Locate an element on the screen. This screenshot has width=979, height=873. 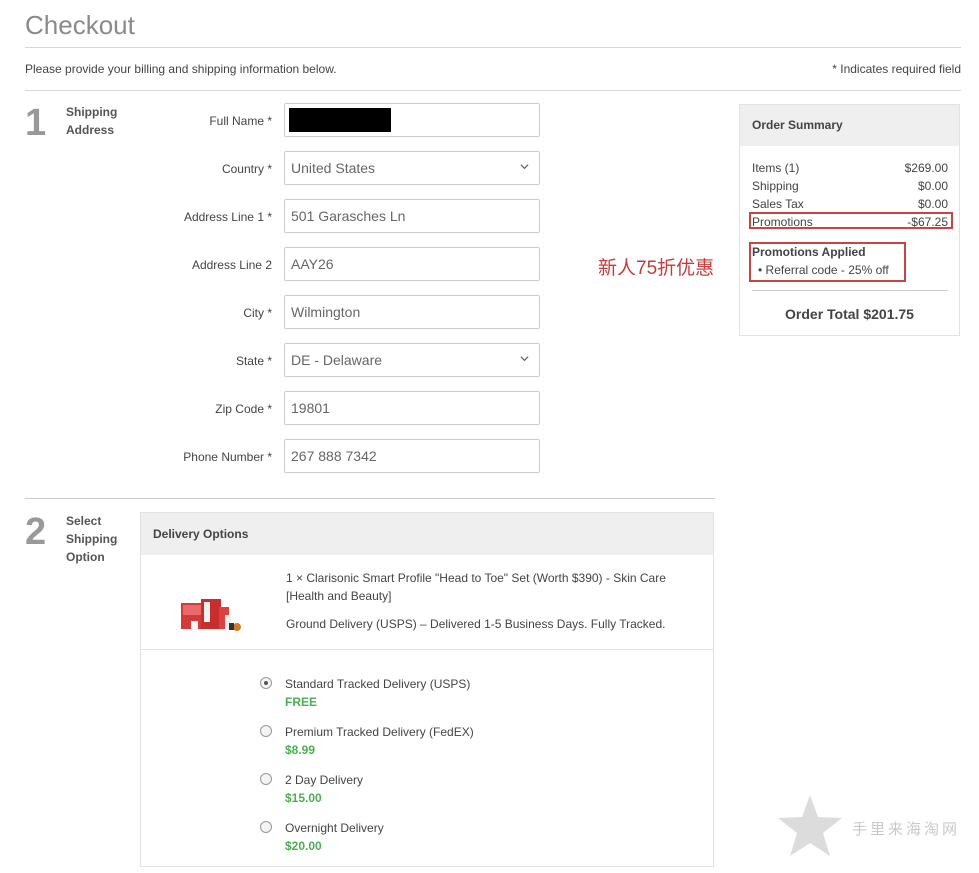
promo-annotation: 新人75折优惠 is located at coordinates (656, 268).